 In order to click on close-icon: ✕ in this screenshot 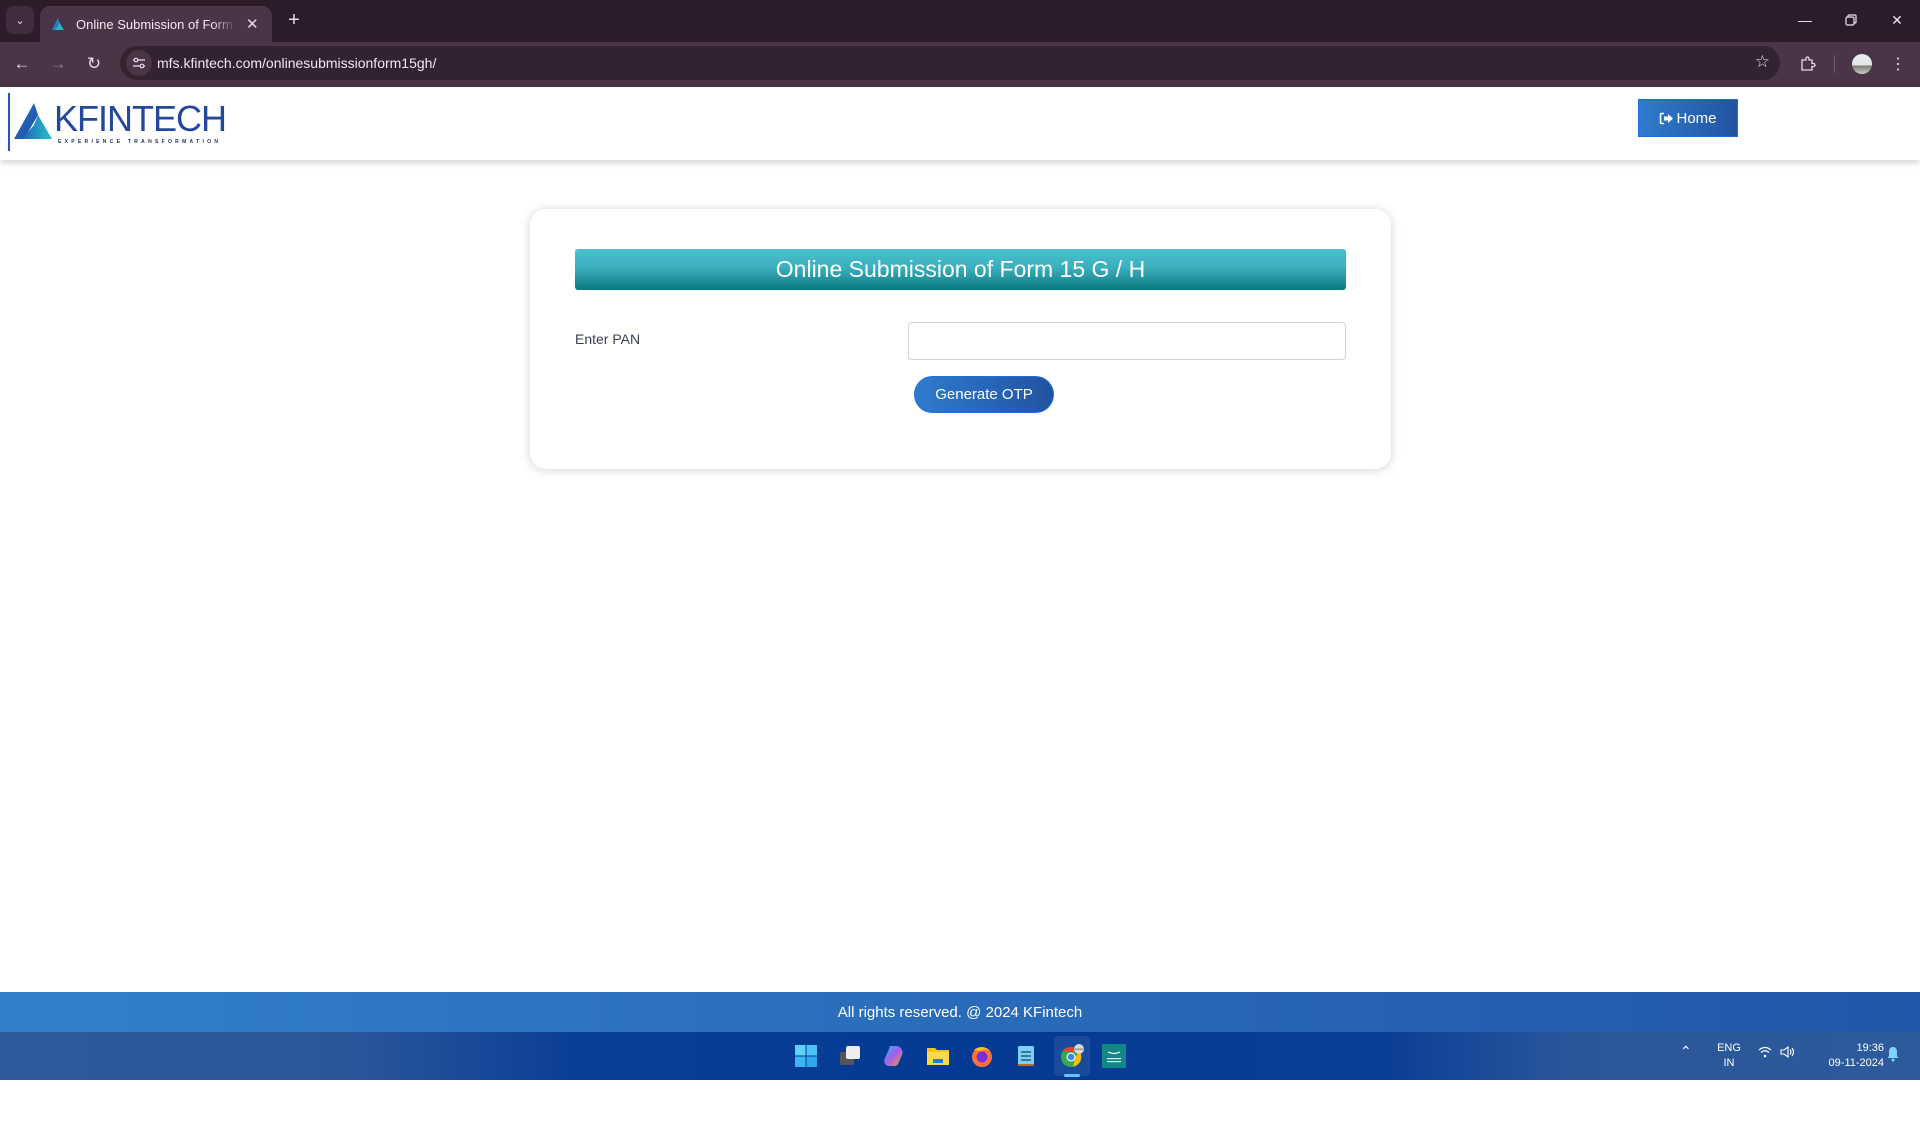, I will do `click(1897, 19)`.